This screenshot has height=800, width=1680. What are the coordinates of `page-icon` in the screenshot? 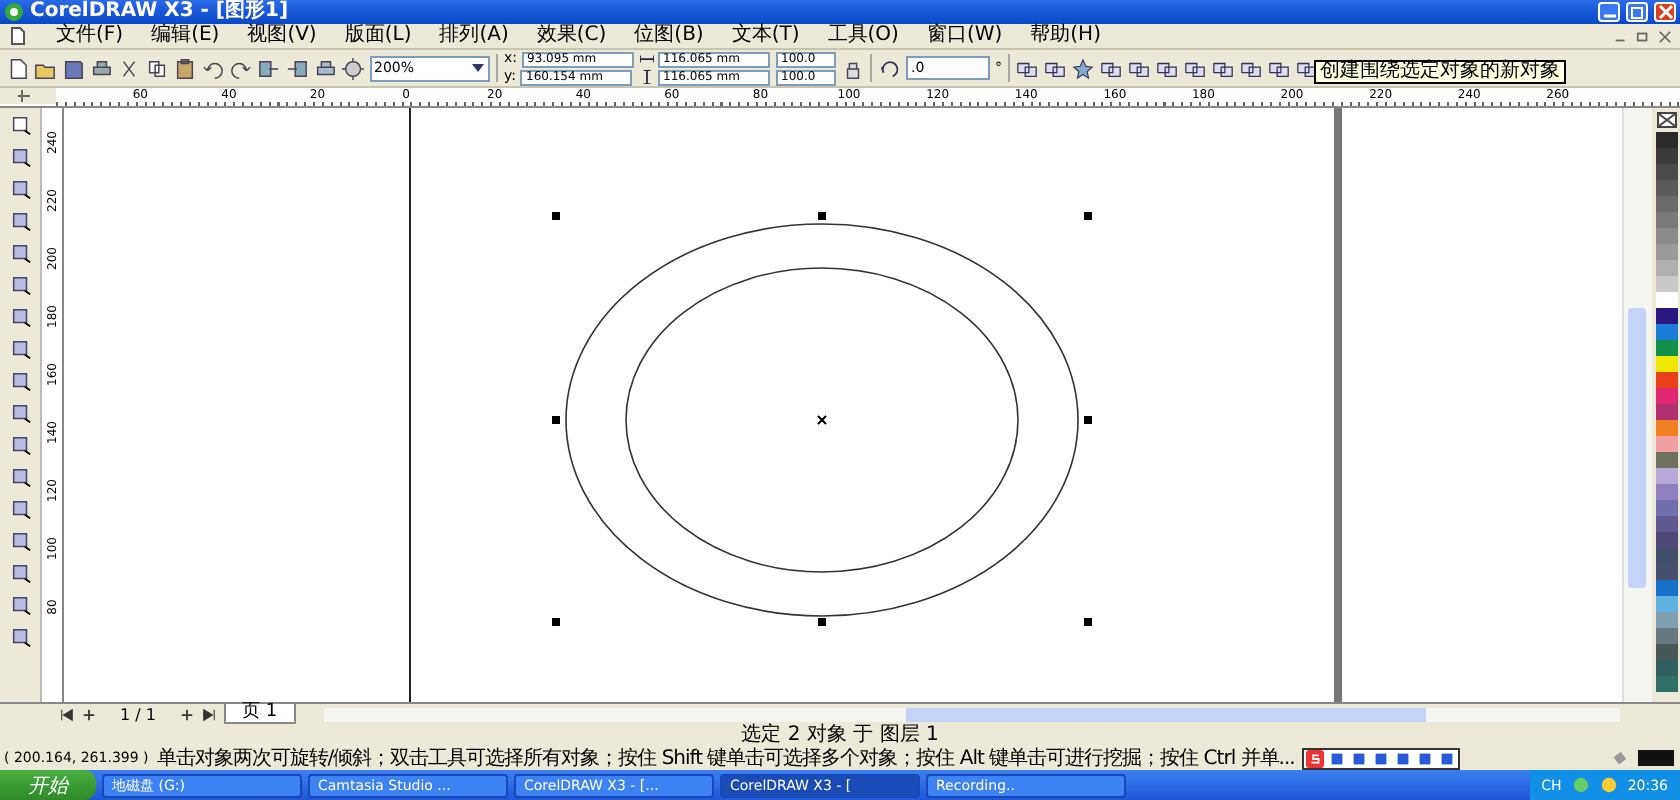 It's located at (17, 68).